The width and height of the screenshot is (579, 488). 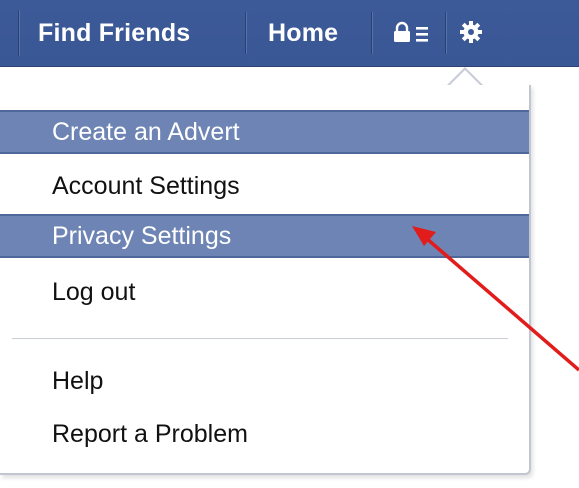 What do you see at coordinates (264, 434) in the screenshot?
I see `menu-item-report-a-problem: Report a Problem` at bounding box center [264, 434].